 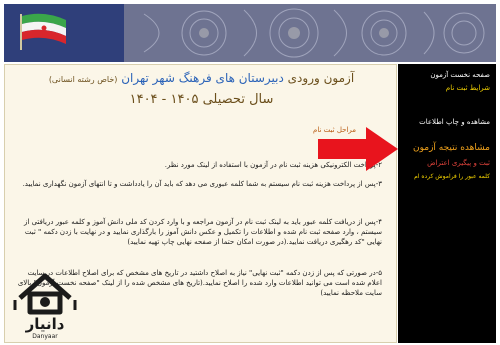 I want to click on menu-item-label: کلمه عبور را فراموش کرده ام, so click(x=452, y=176).